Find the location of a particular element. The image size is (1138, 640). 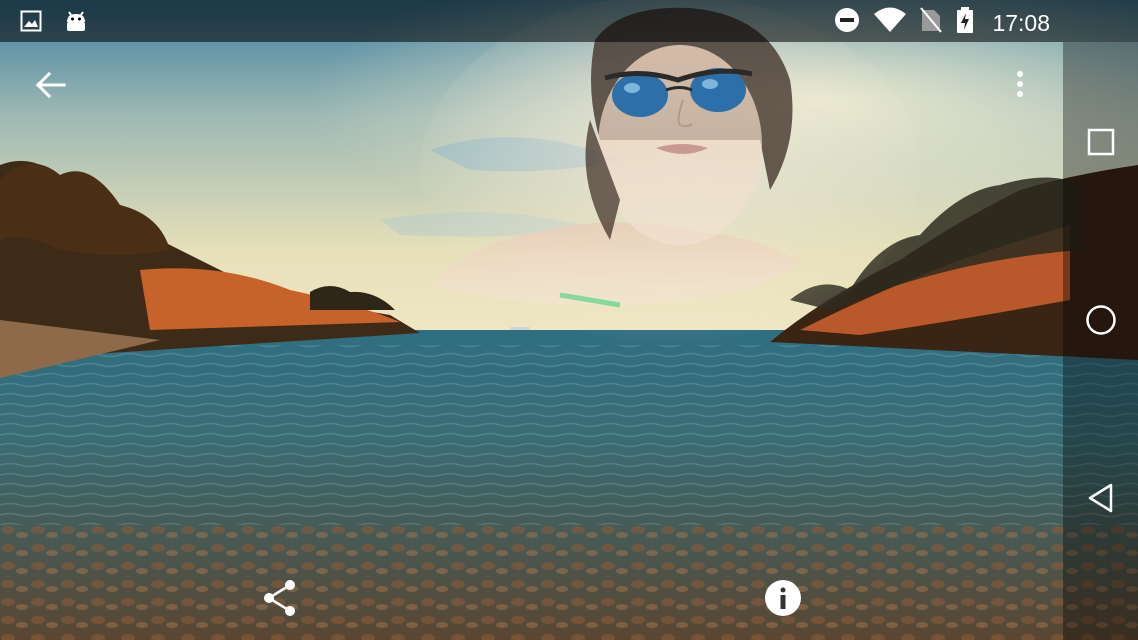

nav-back-button is located at coordinates (1101, 498).